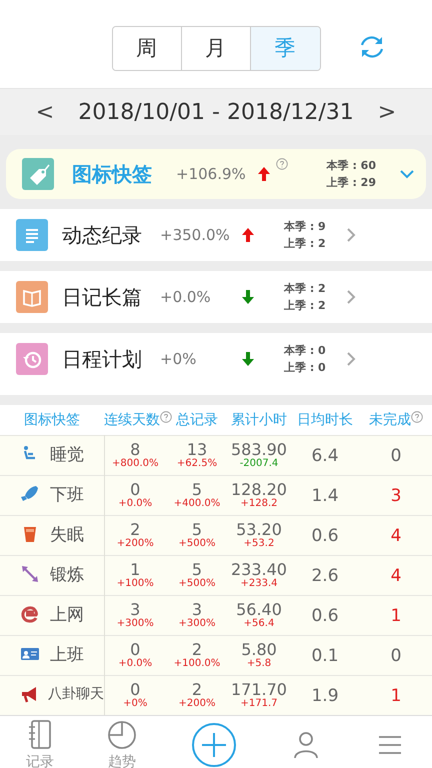  I want to click on category-row: 图标快签 +106.9% 本季 : 60 上季 : 29, so click(216, 174).